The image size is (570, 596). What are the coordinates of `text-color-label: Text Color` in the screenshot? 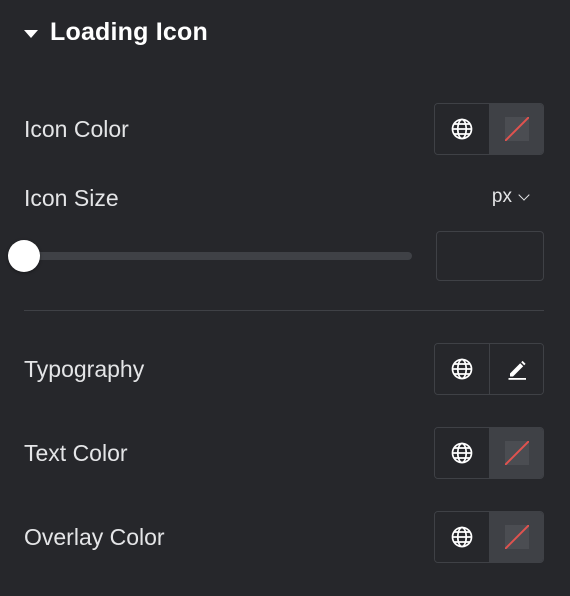 It's located at (76, 452).